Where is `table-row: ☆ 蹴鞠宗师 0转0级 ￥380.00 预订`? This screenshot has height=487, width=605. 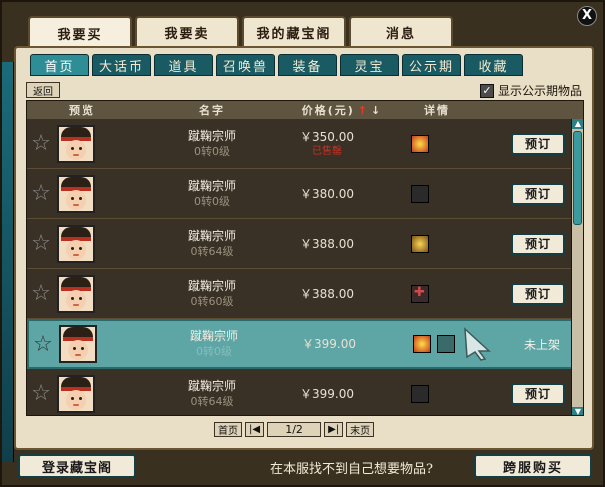 table-row: ☆ 蹴鞠宗师 0转0级 ￥380.00 预订 is located at coordinates (305, 194).